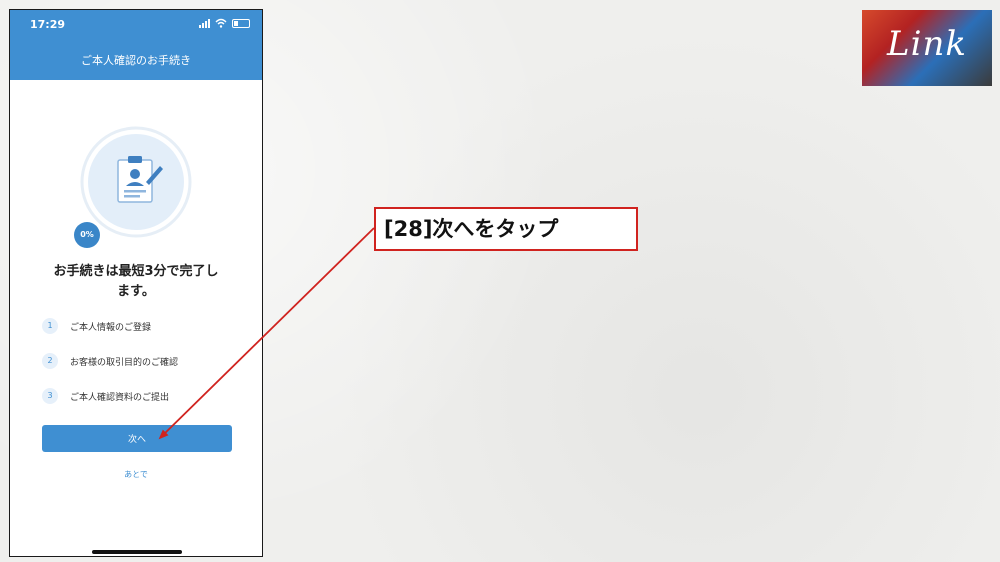 The width and height of the screenshot is (1000, 562). I want to click on main-title-line2: ます。, so click(136, 291).